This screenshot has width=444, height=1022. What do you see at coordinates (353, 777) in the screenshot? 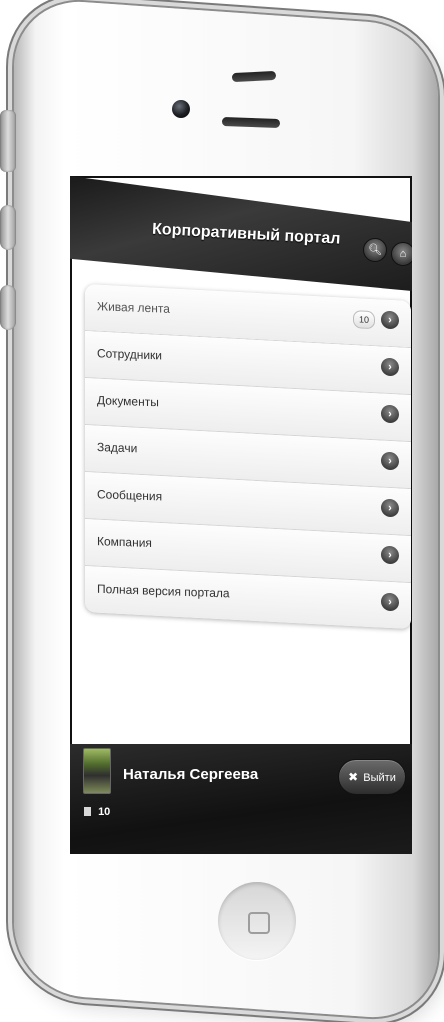
I see `close-icon: ✖` at bounding box center [353, 777].